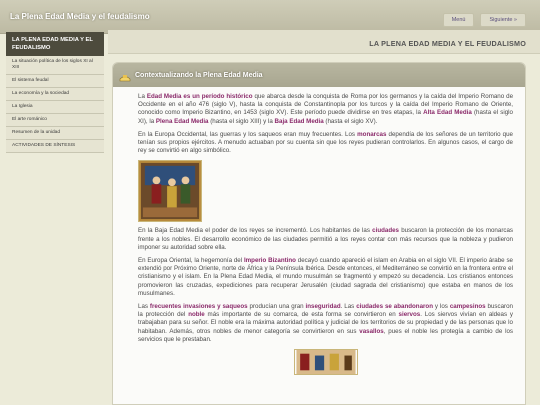 The image size is (540, 405). I want to click on link-ciudades-abandonaron: ciudades se abandonaron, so click(394, 306).